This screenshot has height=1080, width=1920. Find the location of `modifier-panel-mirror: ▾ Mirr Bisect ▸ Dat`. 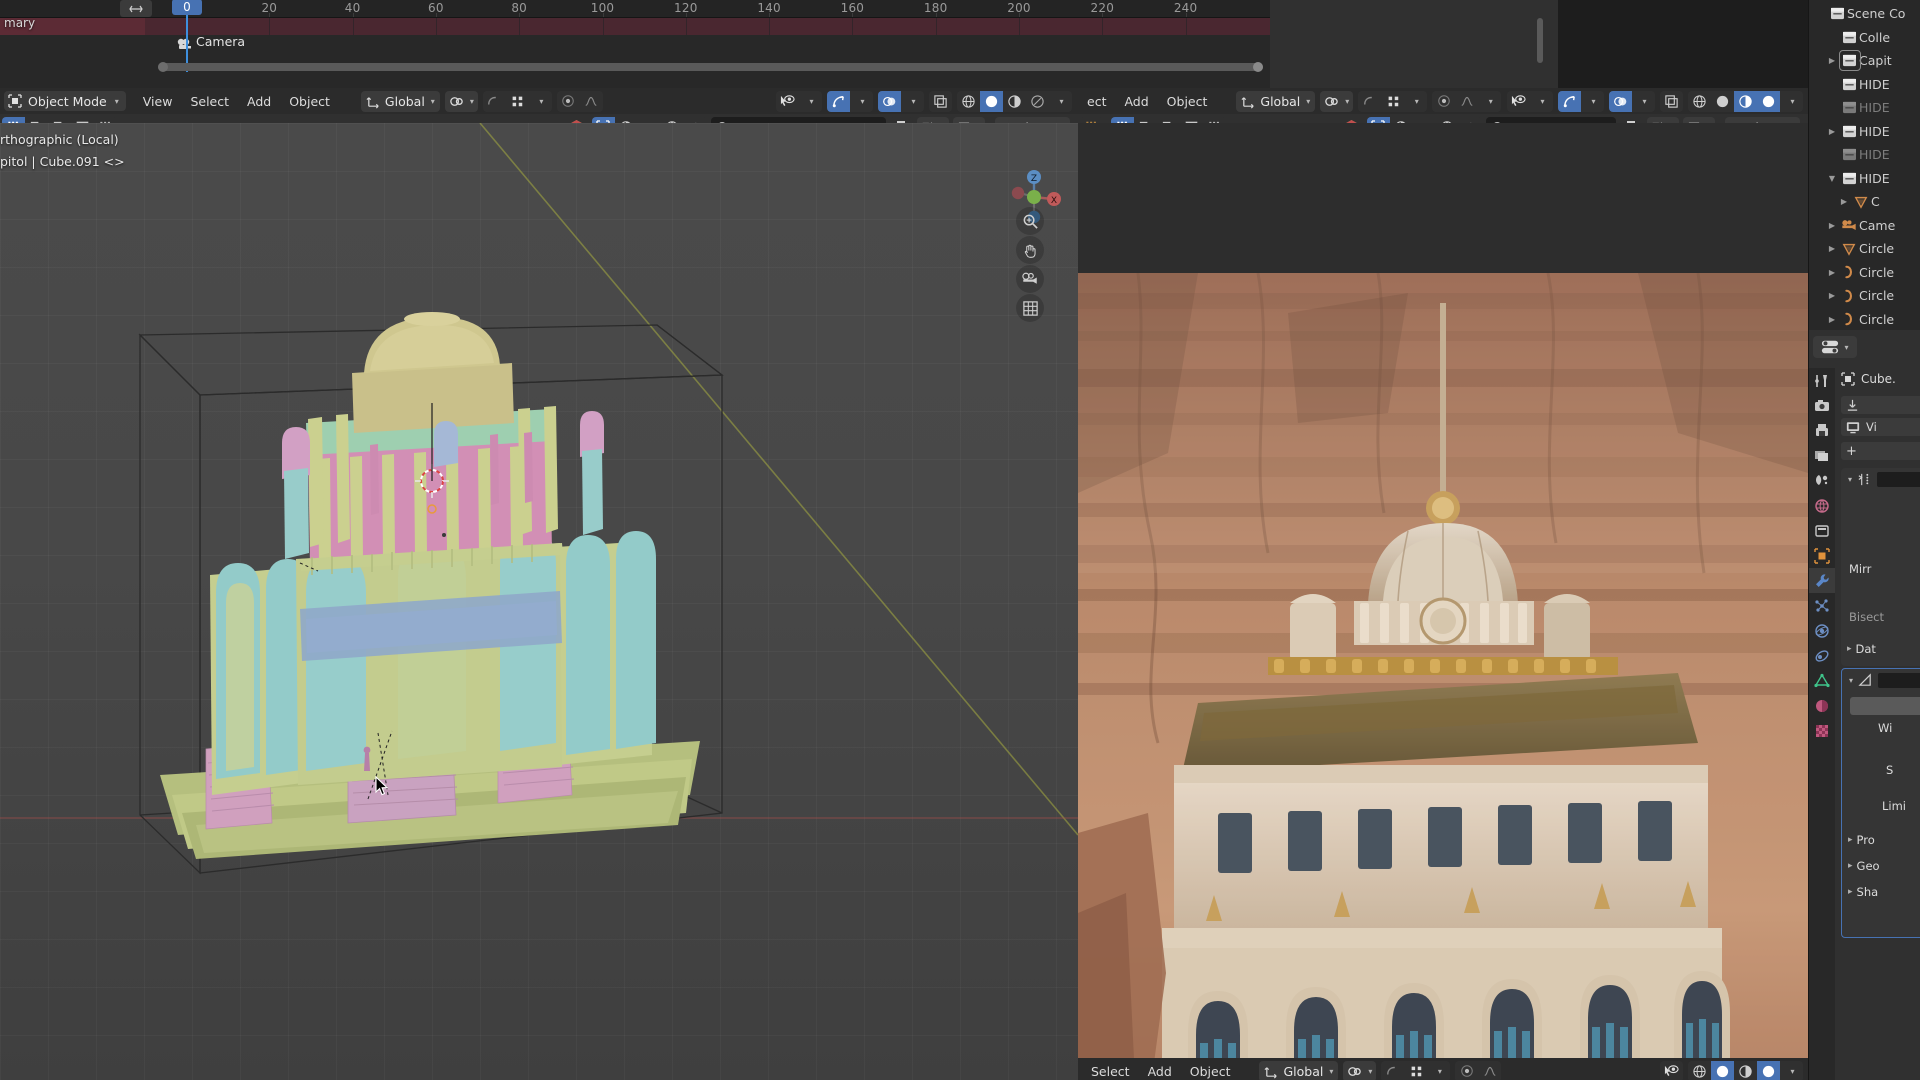

modifier-panel-mirror: ▾ Mirr Bisect ▸ Dat is located at coordinates (1880, 567).